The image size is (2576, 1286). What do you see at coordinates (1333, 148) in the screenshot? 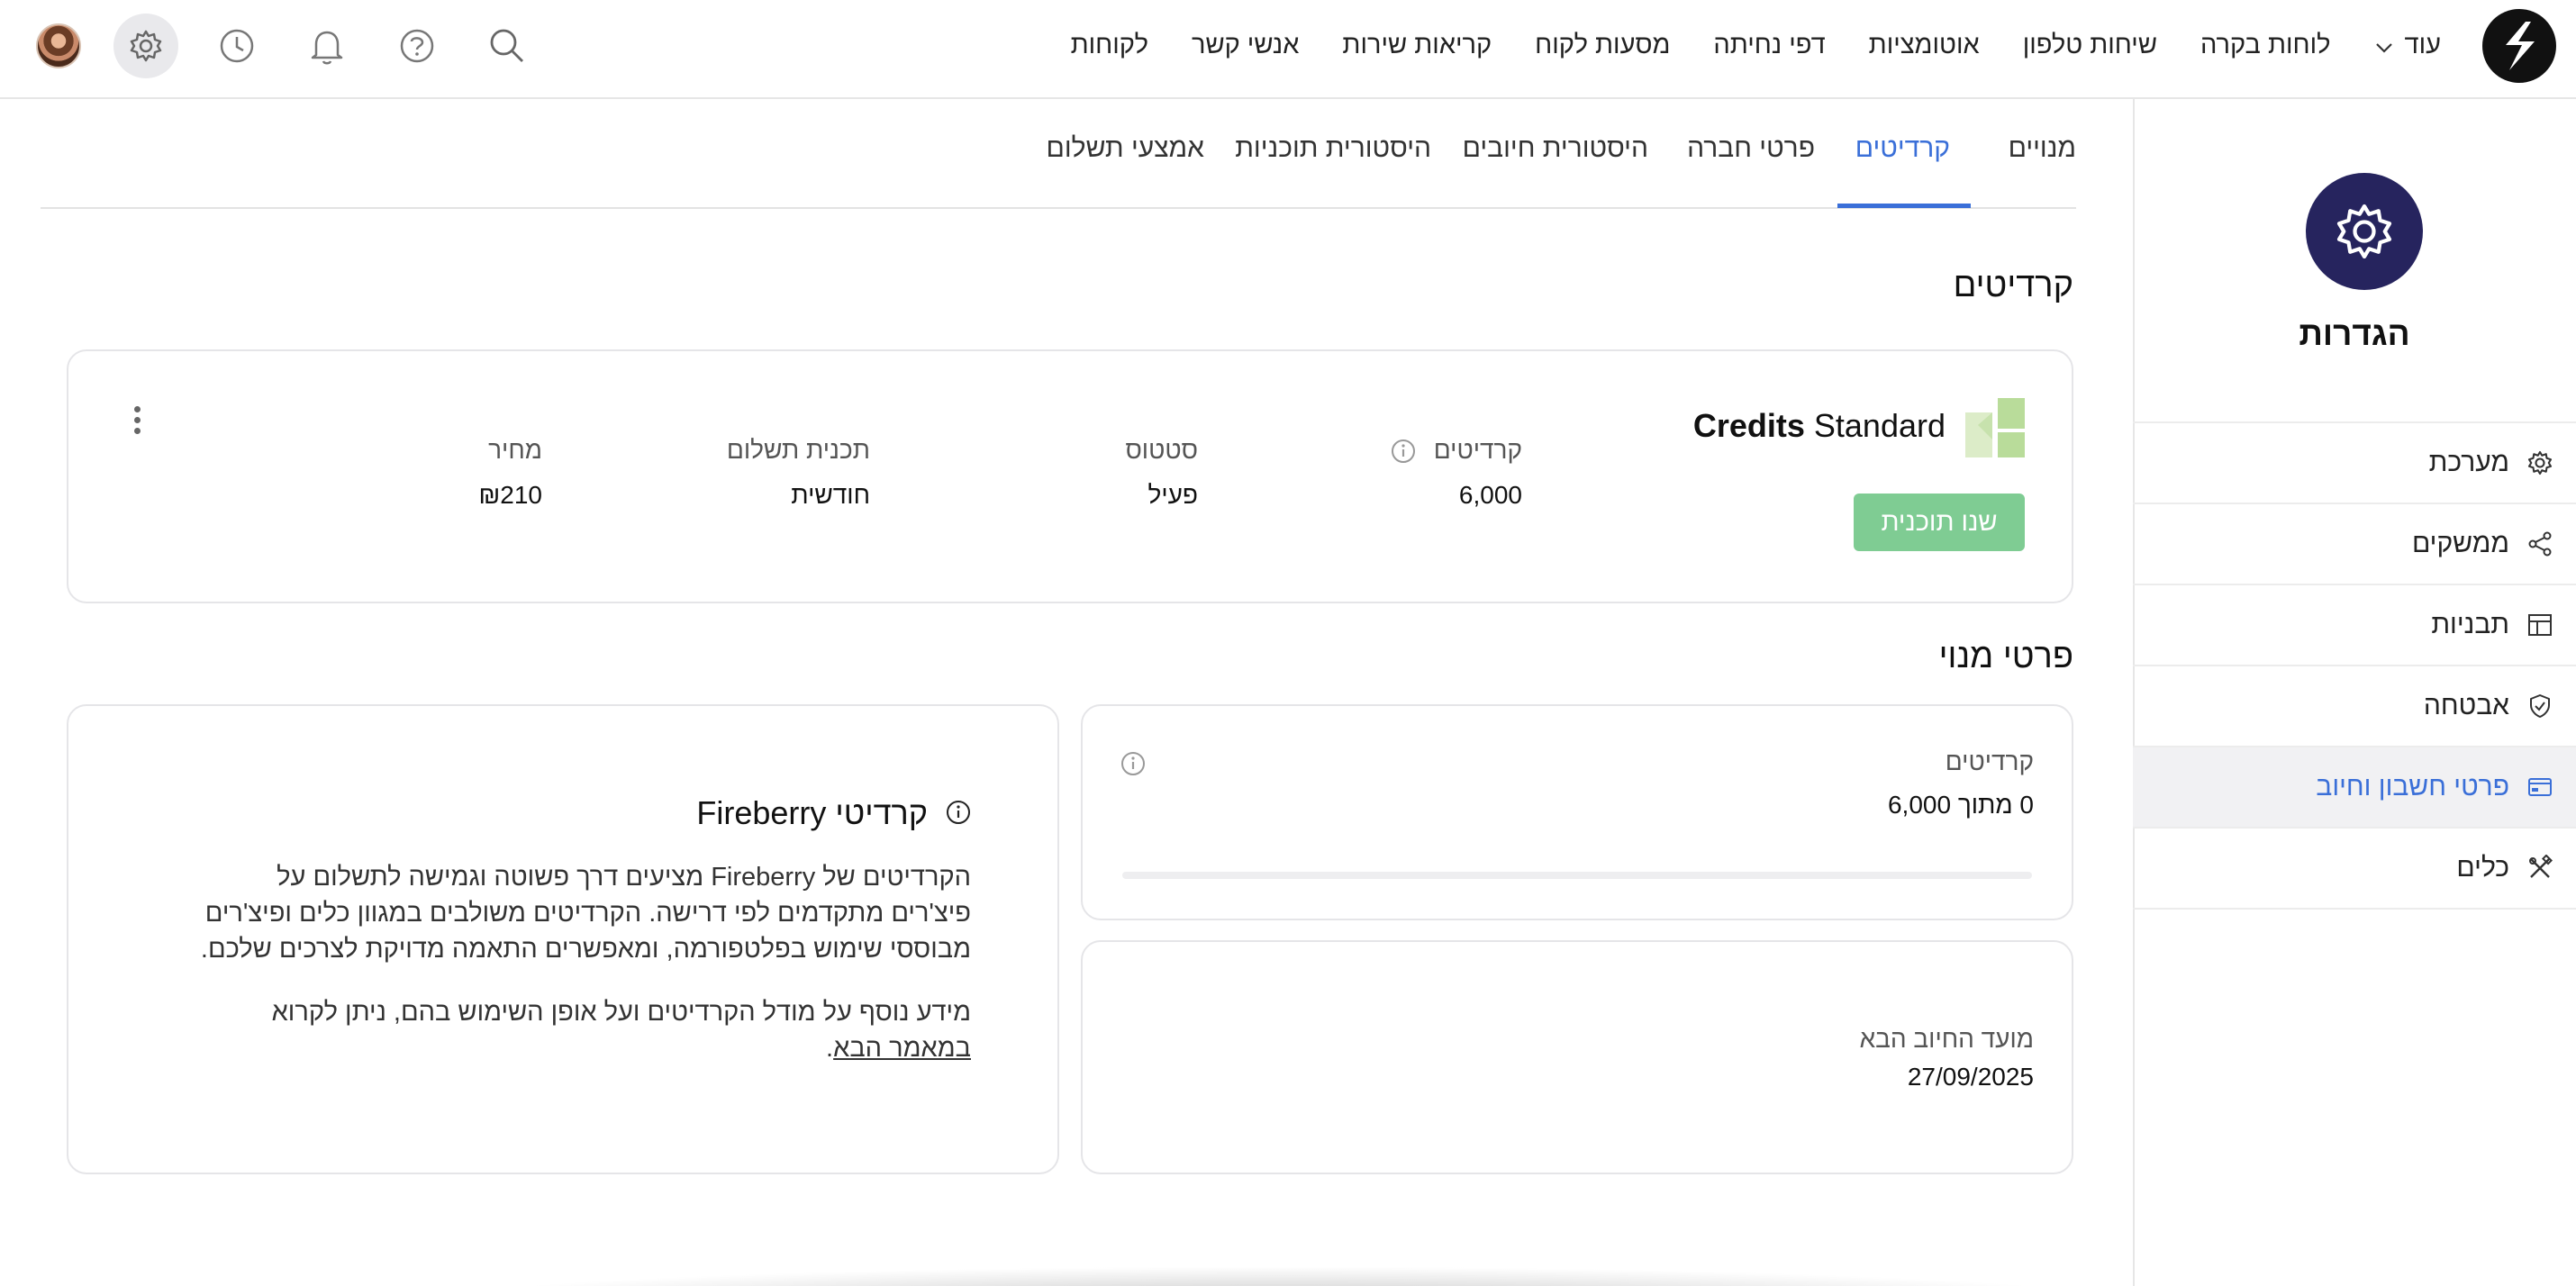
I see `tab-plan-history: היסטורית תוכניות` at bounding box center [1333, 148].